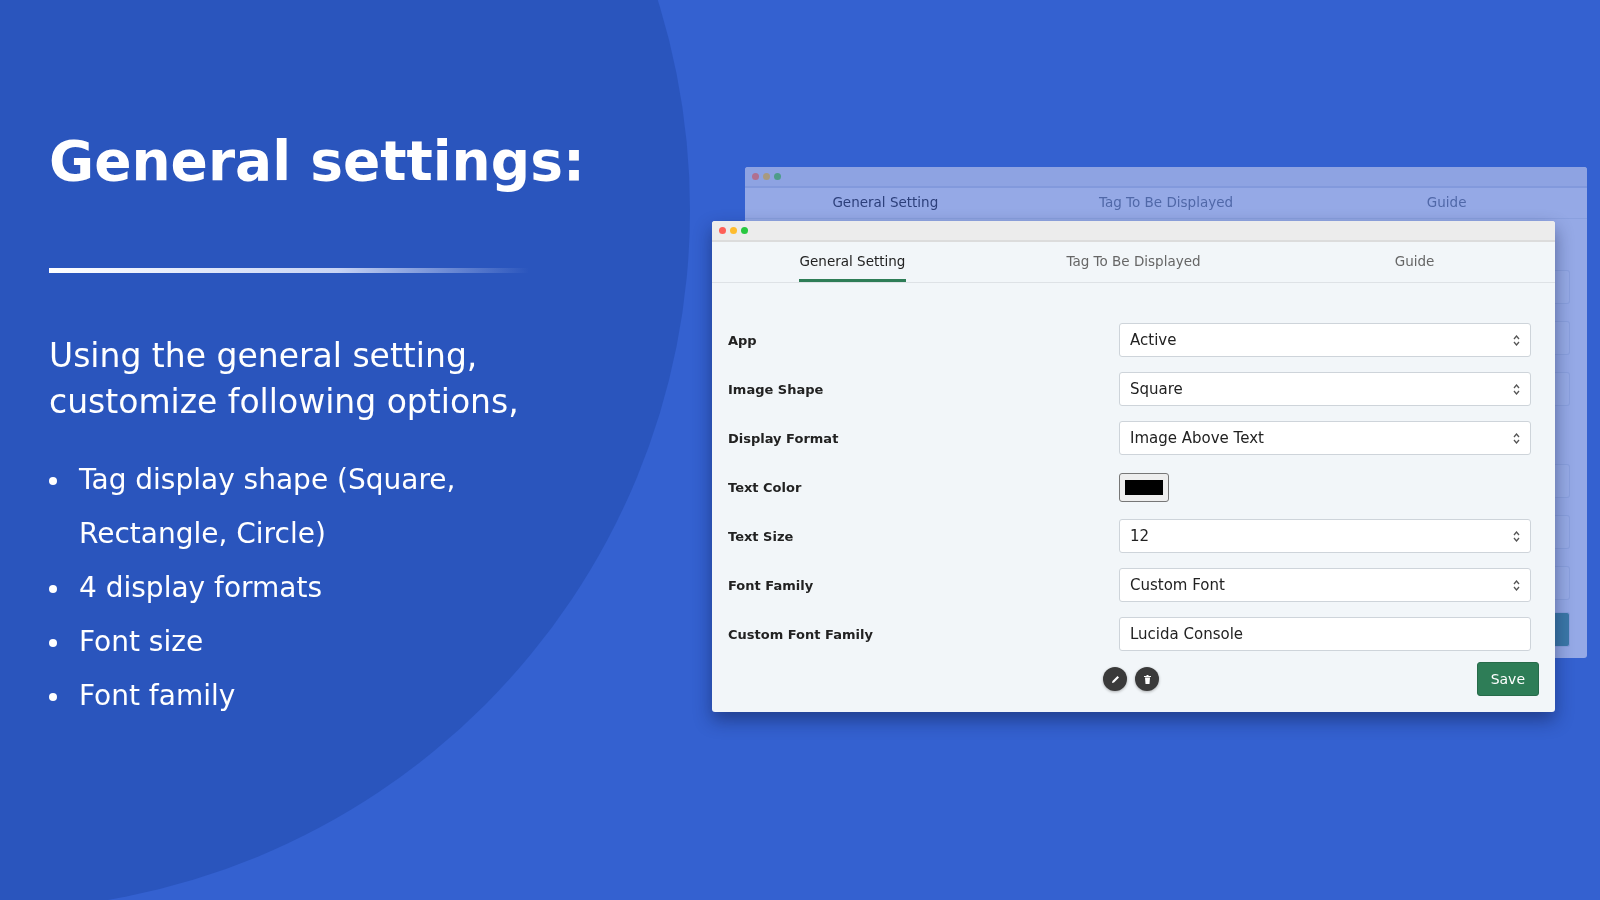 The height and width of the screenshot is (900, 1600). Describe the element at coordinates (317, 161) in the screenshot. I see `slide-heading: General settings:` at that location.